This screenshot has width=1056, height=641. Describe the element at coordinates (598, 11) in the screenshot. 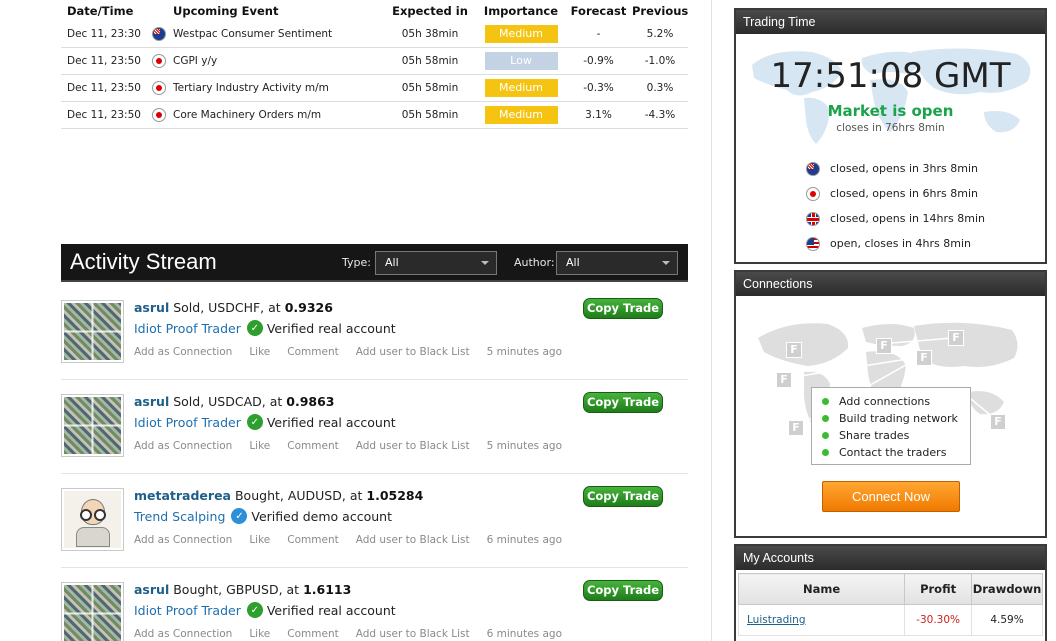

I see `header-forecast: Forecast` at that location.